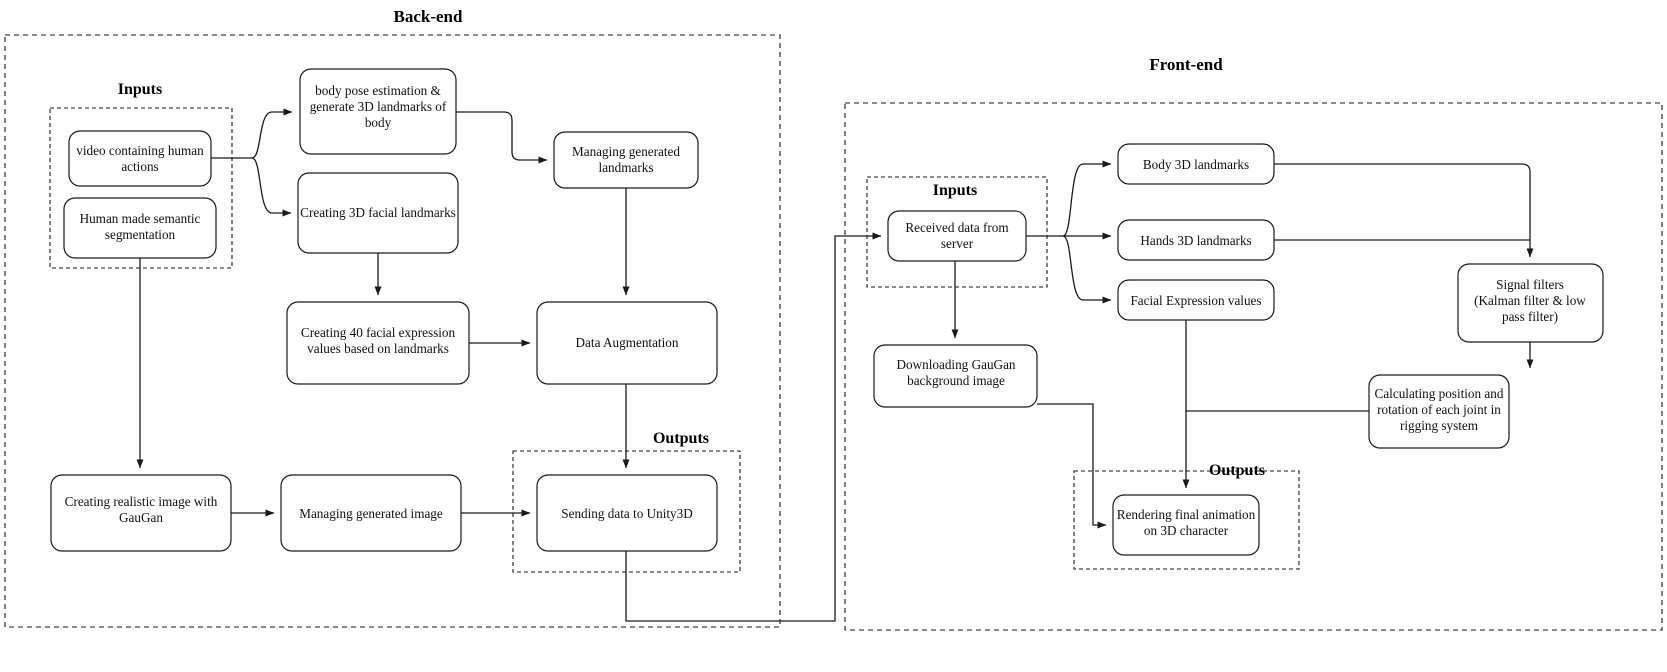 This screenshot has width=1667, height=672. I want to click on node-managing-generated-landmarks: Managing generated landmarks, so click(626, 160).